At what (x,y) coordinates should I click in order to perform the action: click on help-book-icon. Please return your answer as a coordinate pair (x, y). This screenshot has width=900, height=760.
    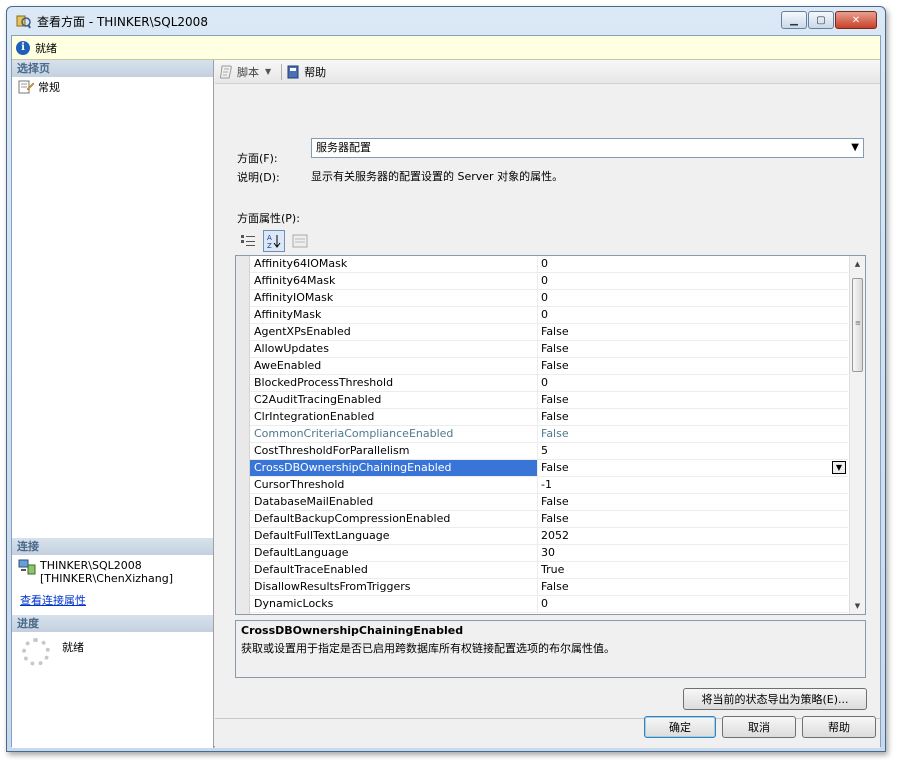
    Looking at the image, I should click on (293, 71).